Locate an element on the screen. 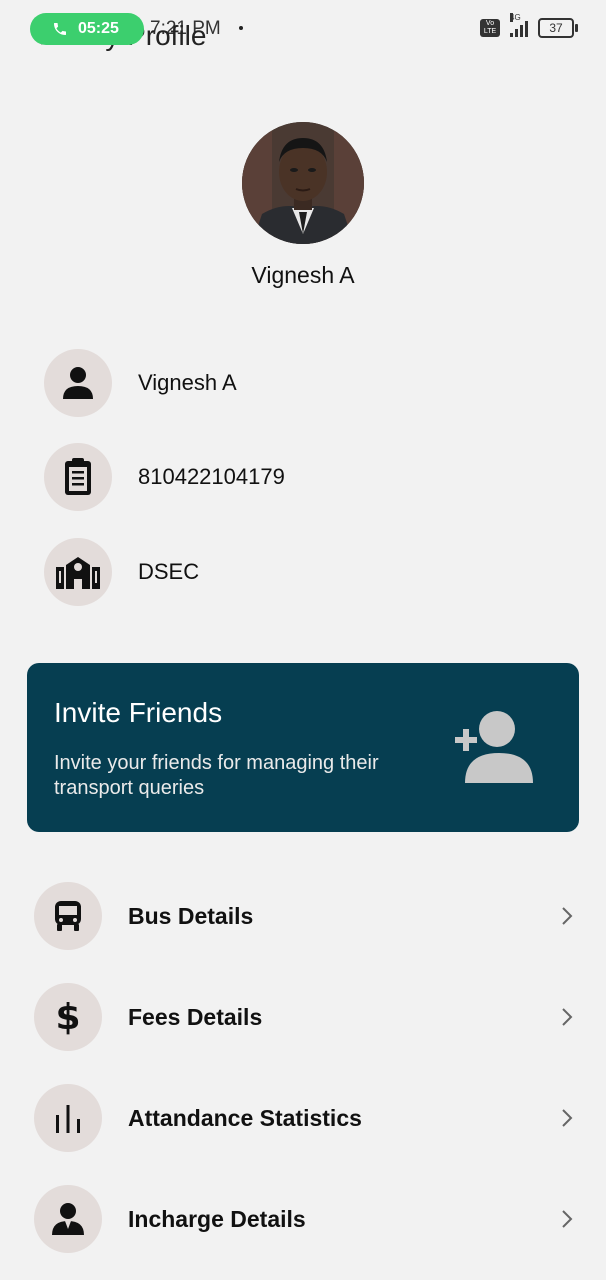  signal-icon: 4G is located at coordinates (519, 25).